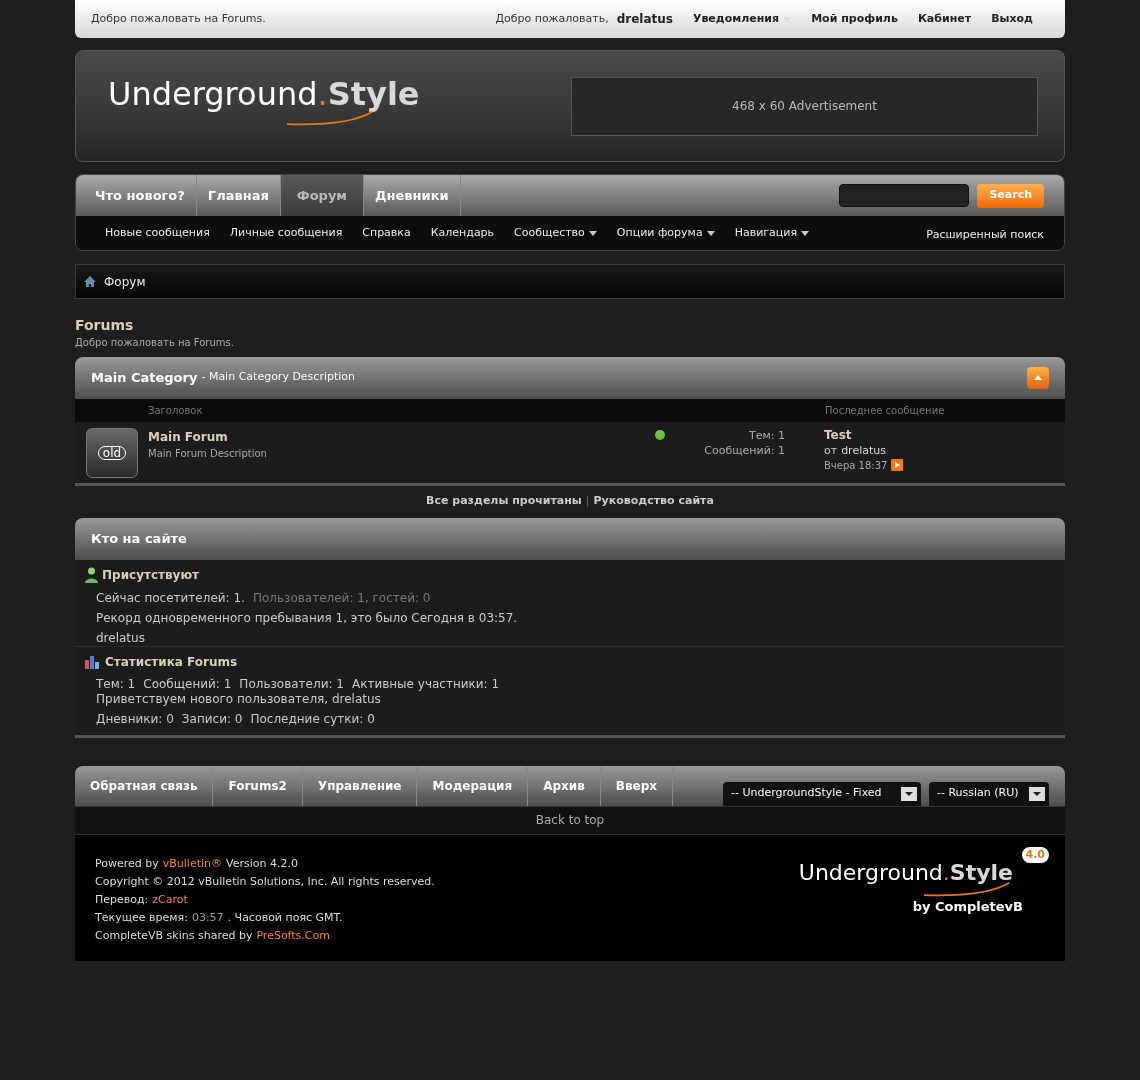  Describe the element at coordinates (386, 233) in the screenshot. I see `subnav-link: Справка` at that location.